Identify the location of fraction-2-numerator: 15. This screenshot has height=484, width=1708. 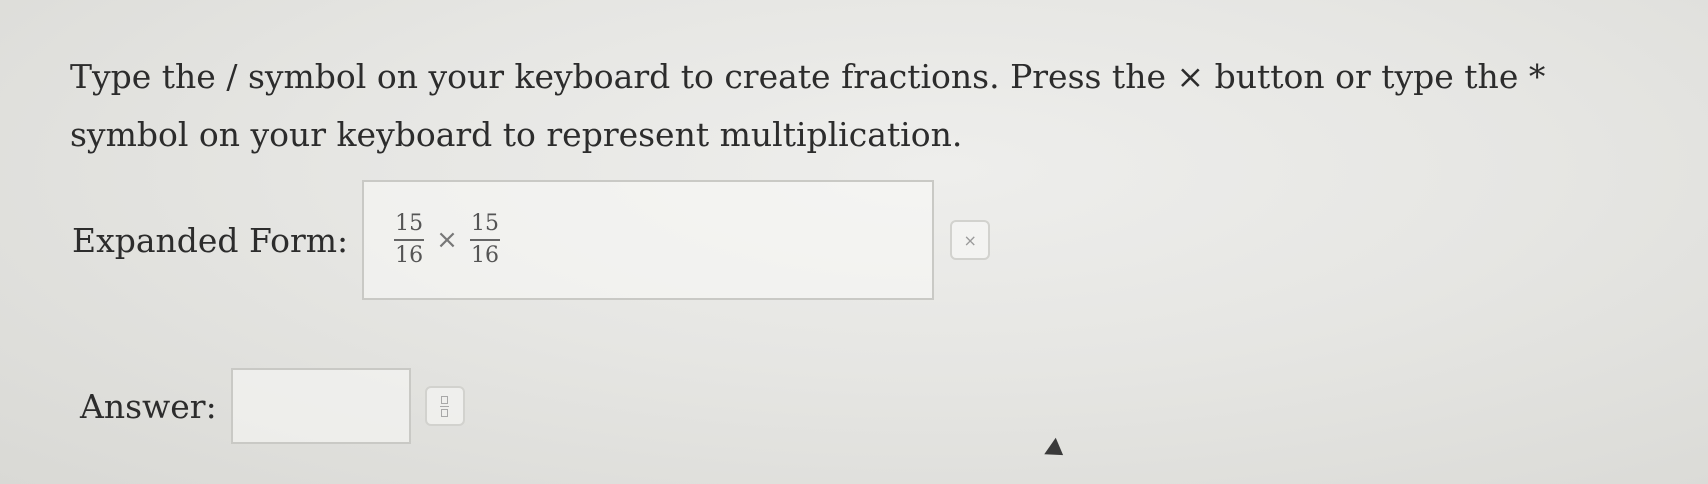
(484, 223).